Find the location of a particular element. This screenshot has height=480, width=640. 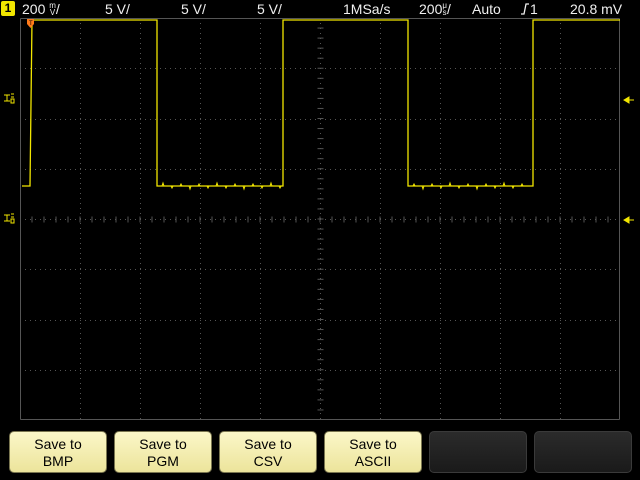

ch3-scale-value: 5 V is located at coordinates (192, 9).